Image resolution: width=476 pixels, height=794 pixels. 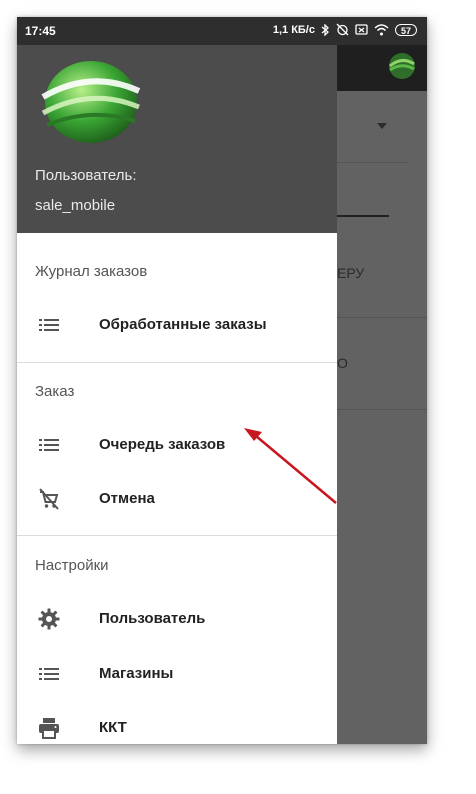 I want to click on network-speed: 1,1 КБ/с, so click(x=293, y=29).